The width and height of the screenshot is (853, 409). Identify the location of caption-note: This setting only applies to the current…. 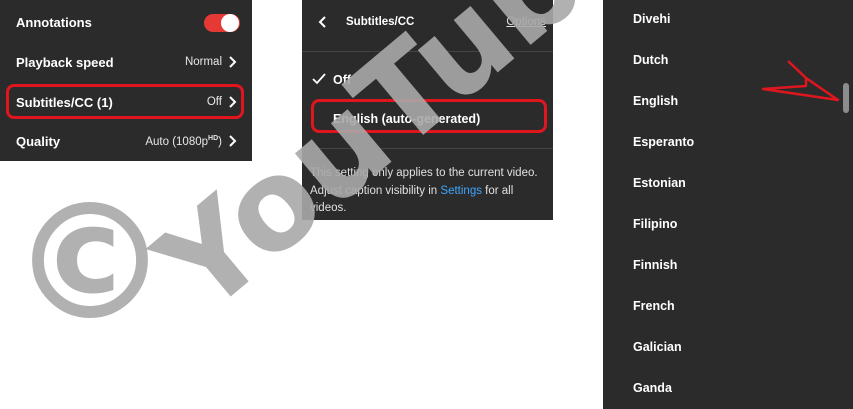
(429, 191).